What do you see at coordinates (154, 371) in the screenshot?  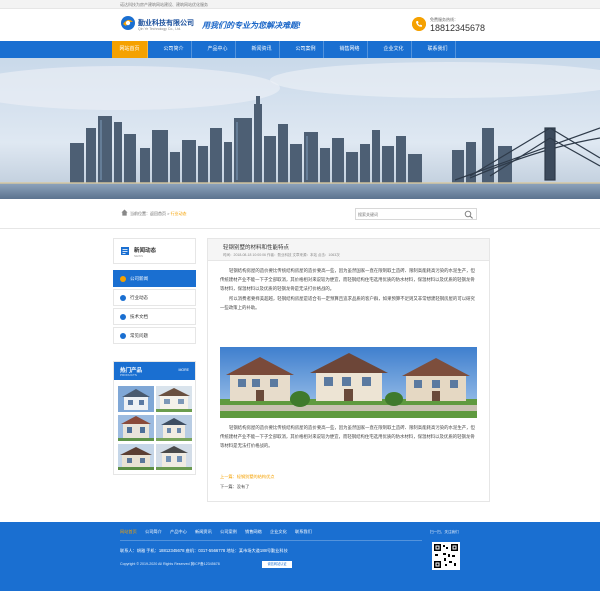 I see `hot-products-header: 热门产品 PRODUCTS MORE` at bounding box center [154, 371].